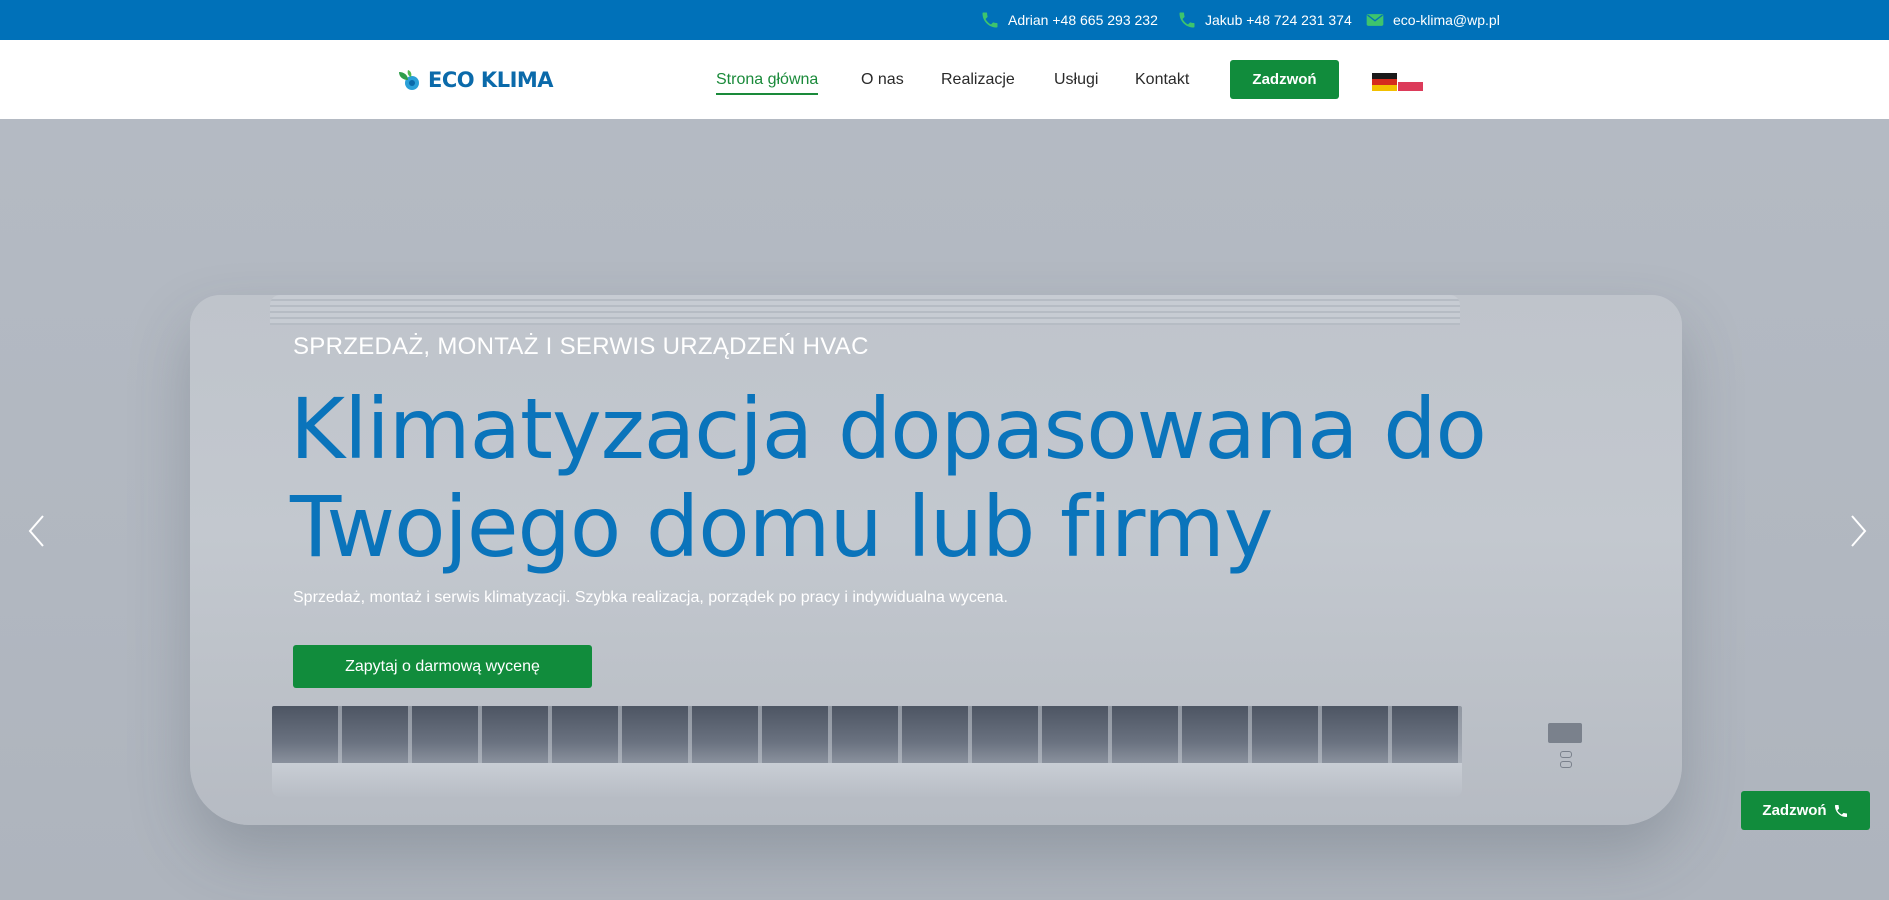  What do you see at coordinates (1794, 810) in the screenshot?
I see `floating-call-label: Zadzwoń` at bounding box center [1794, 810].